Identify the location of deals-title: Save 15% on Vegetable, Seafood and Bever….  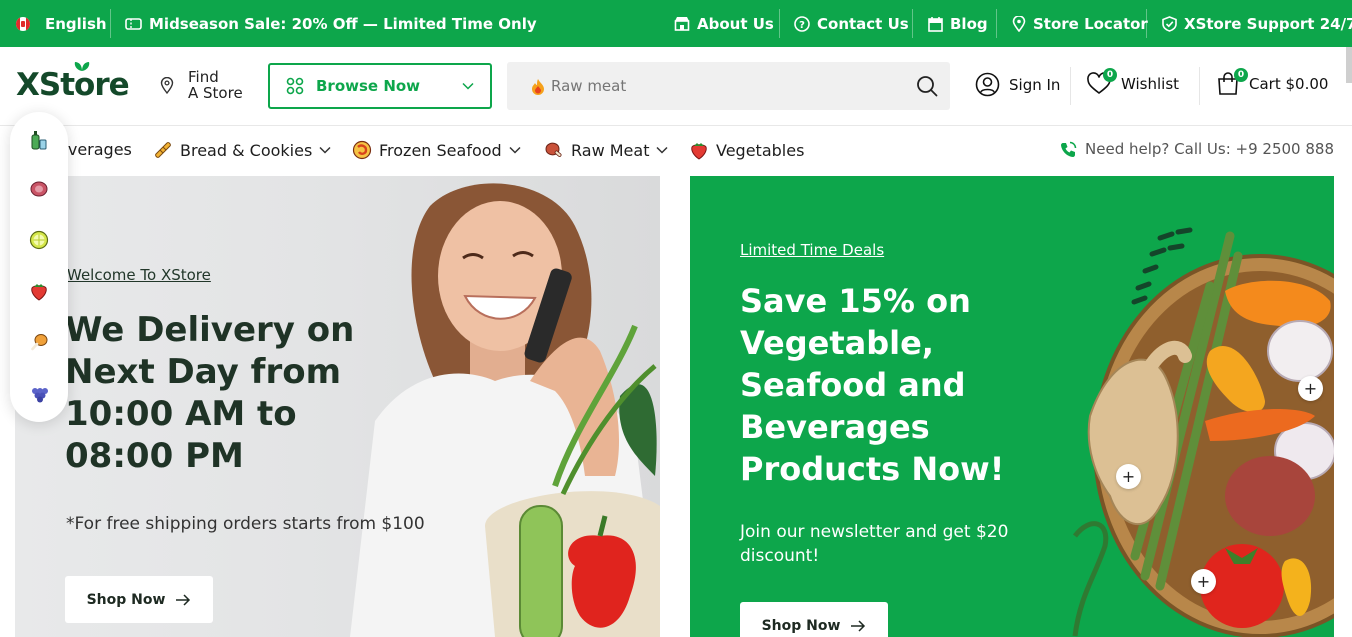
(872, 385).